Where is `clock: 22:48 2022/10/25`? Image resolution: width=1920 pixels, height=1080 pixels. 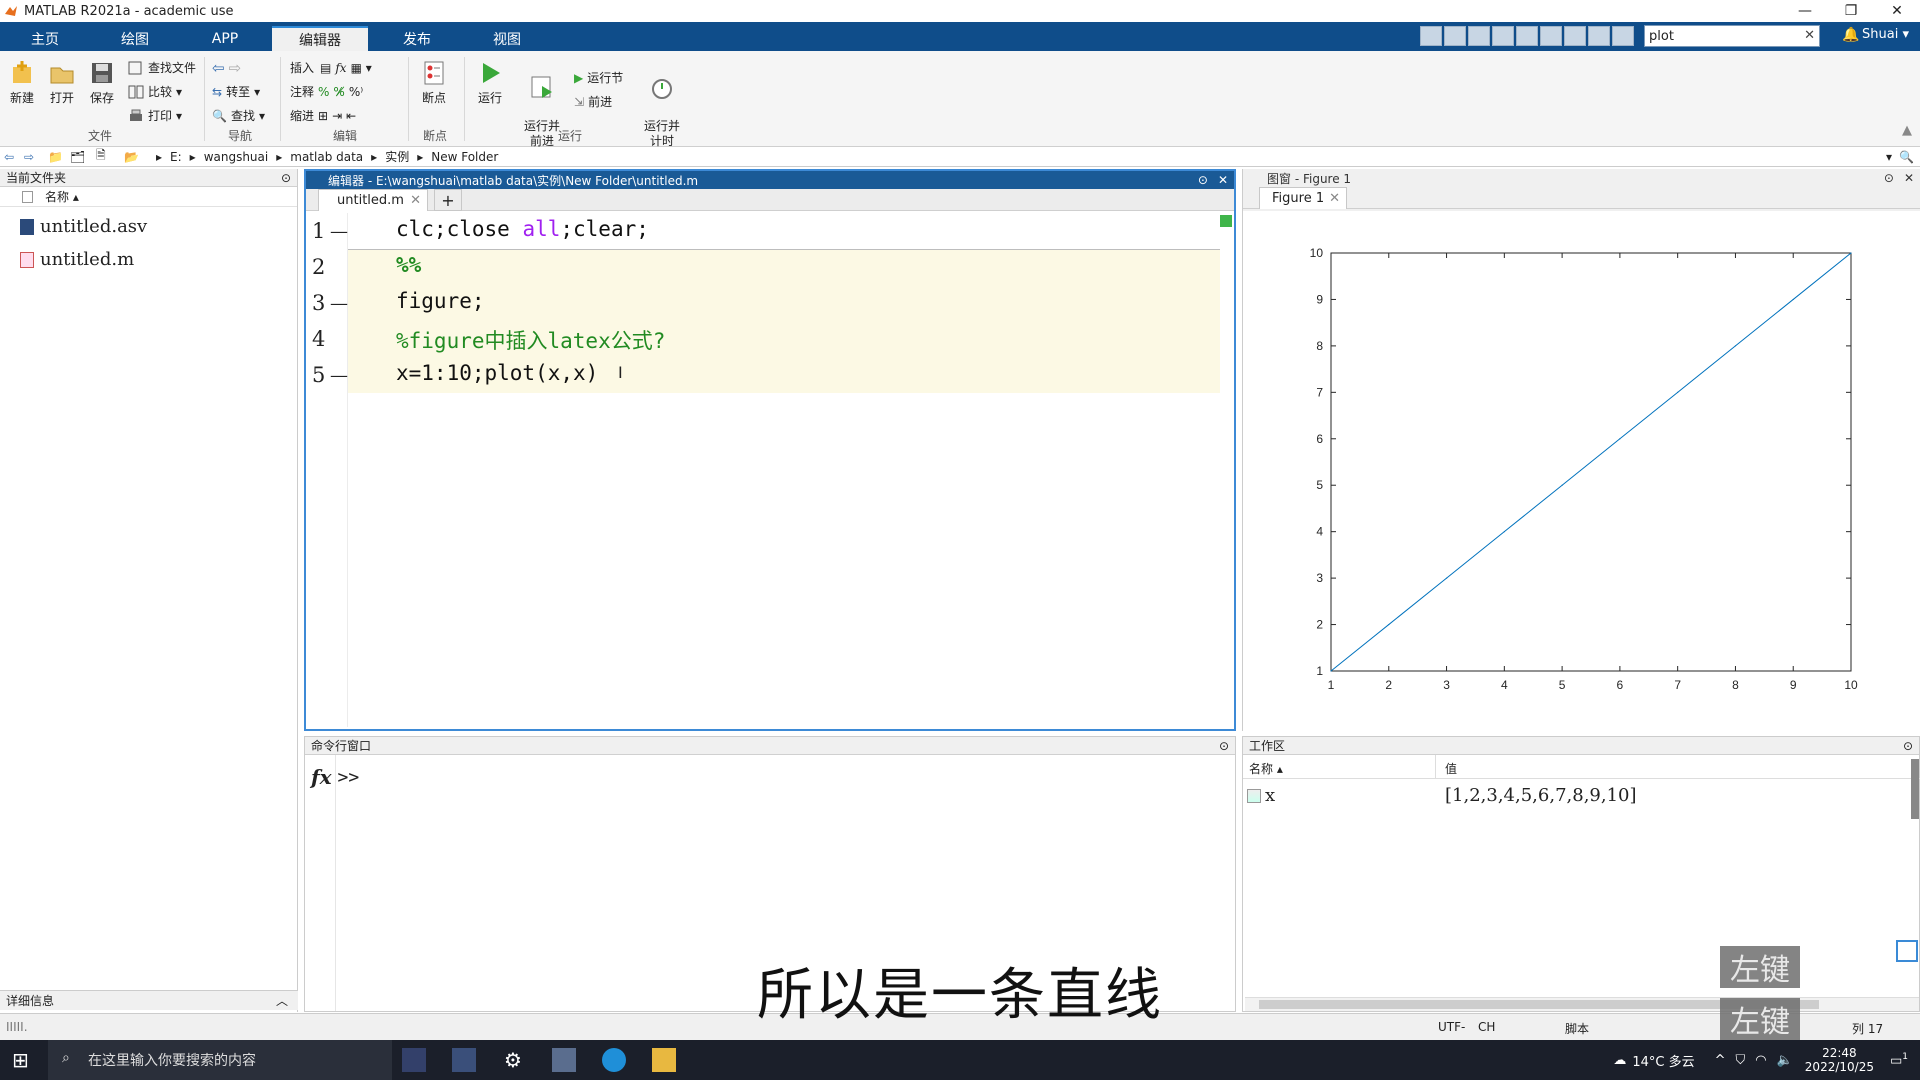
clock: 22:48 2022/10/25 is located at coordinates (1839, 1060).